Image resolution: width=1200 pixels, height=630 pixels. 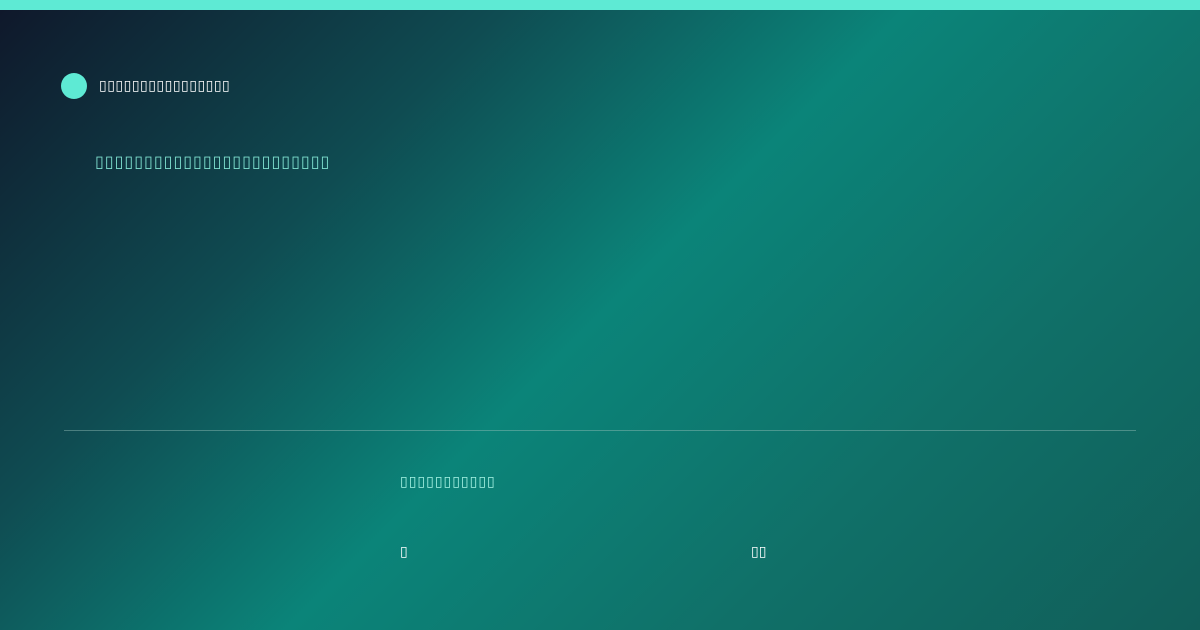 I want to click on footer-stat-right: ▯▯, so click(x=759, y=552).